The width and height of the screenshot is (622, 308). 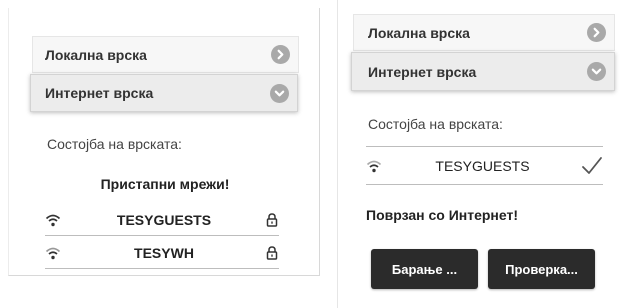 I want to click on connected-network-row: TESYGUESTS, so click(x=484, y=165).